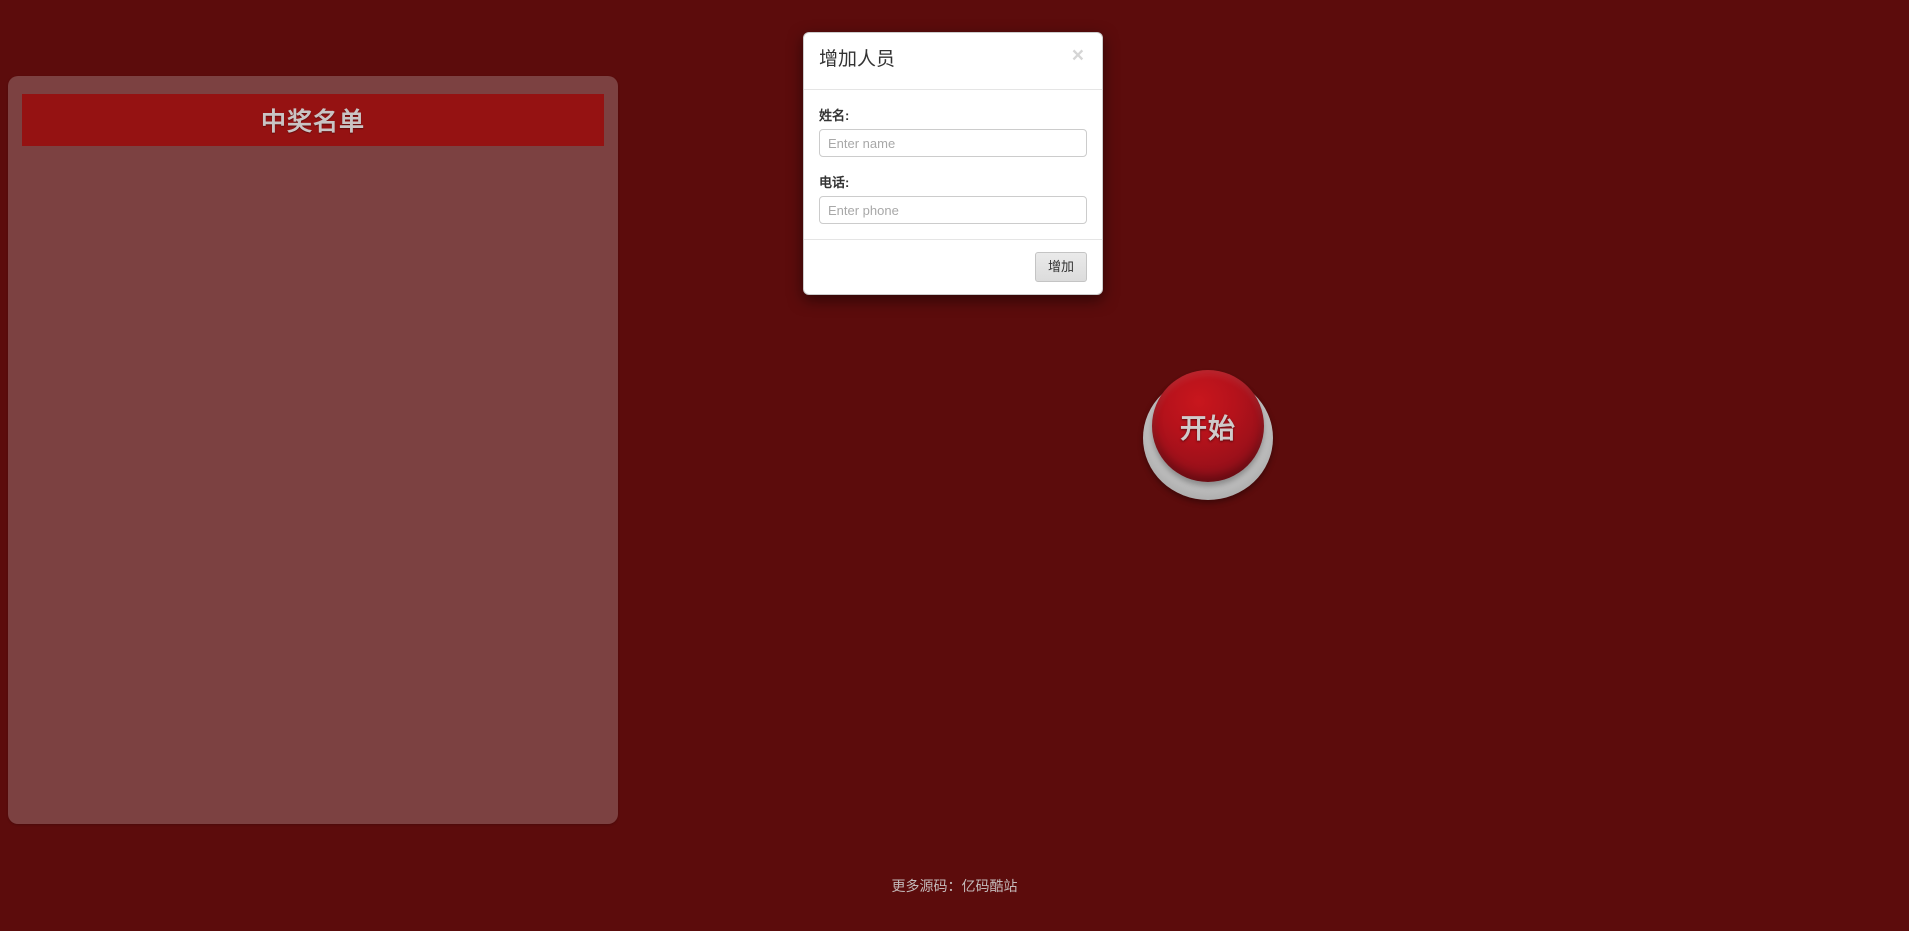 This screenshot has height=931, width=1909. What do you see at coordinates (834, 182) in the screenshot?
I see `phone-field-label: 电话:` at bounding box center [834, 182].